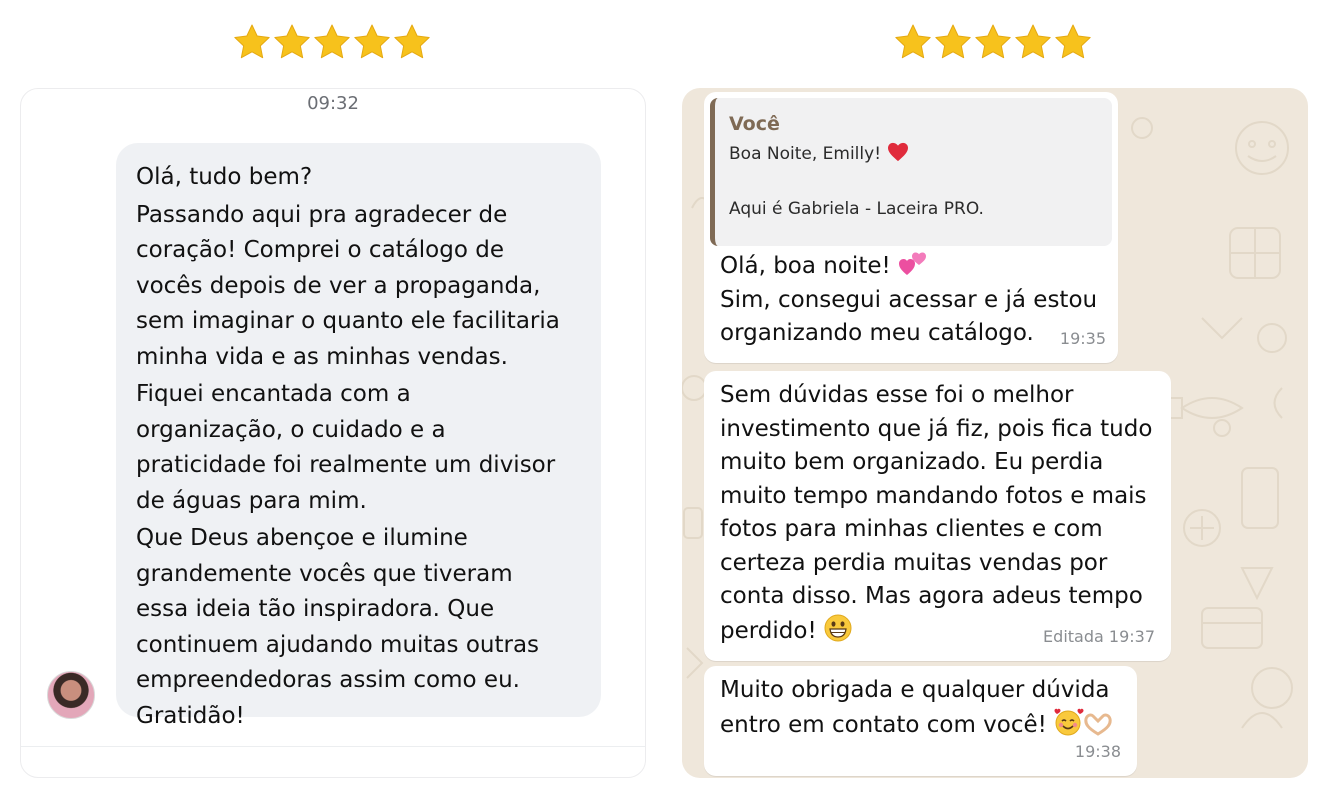 The width and height of the screenshot is (1339, 795). I want to click on message-line: Olá, tudo bem?, so click(224, 177).